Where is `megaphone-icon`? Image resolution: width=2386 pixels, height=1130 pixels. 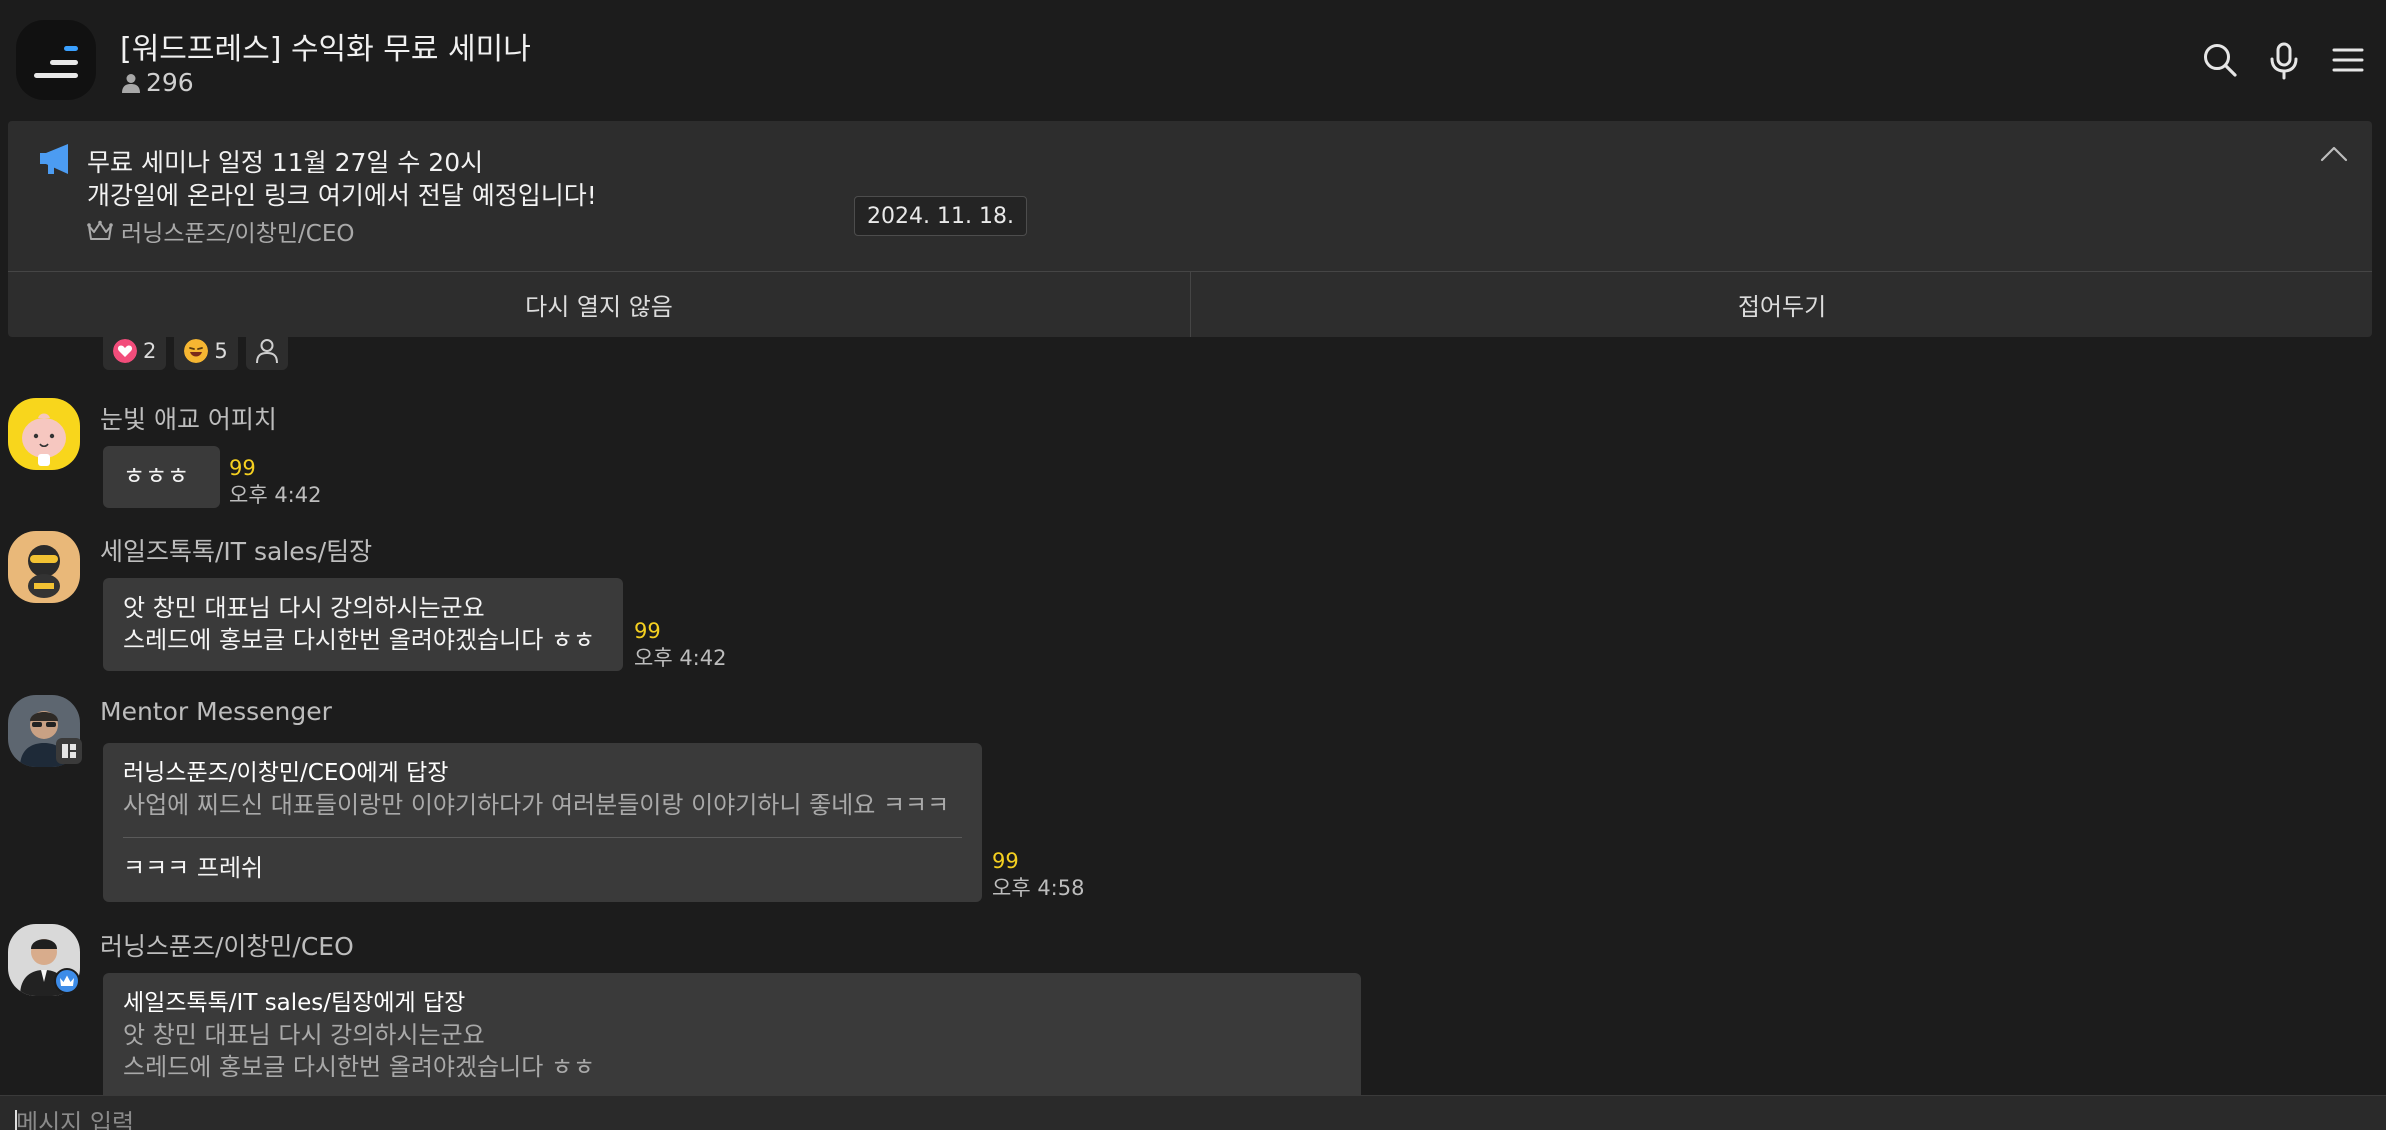 megaphone-icon is located at coordinates (54, 159).